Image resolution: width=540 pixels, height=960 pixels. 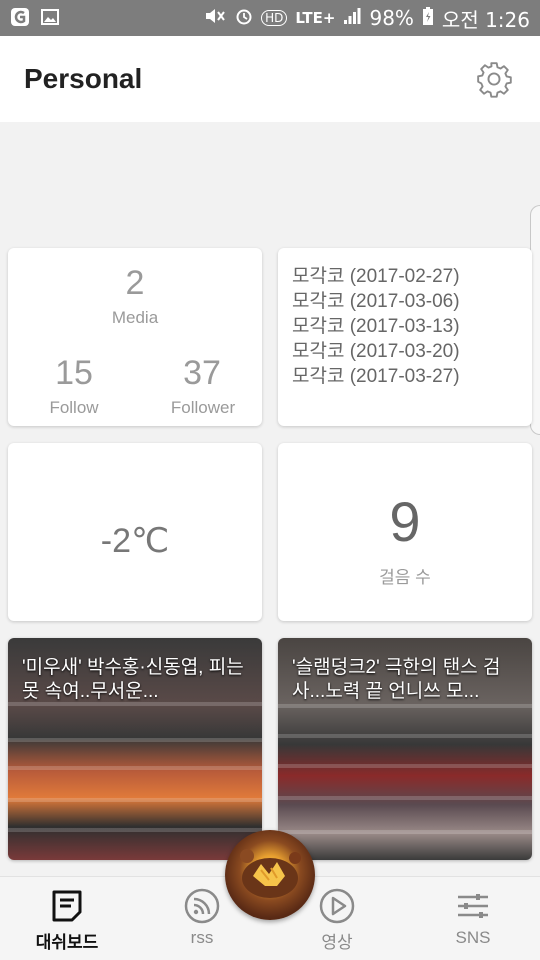 I want to click on media-count: 2, so click(x=135, y=283).